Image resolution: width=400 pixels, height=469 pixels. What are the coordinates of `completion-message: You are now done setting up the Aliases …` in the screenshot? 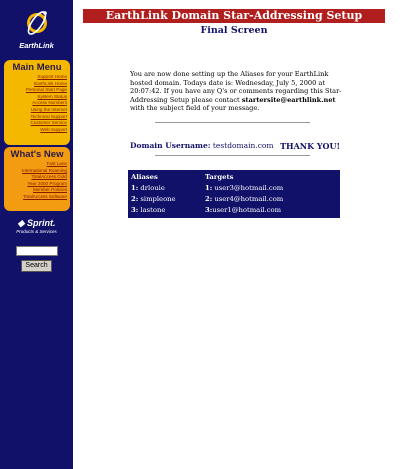 It's located at (237, 91).